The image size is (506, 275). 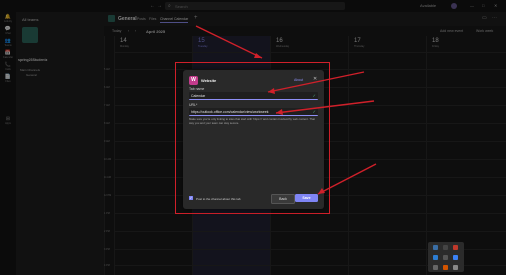 I want to click on arrow-to-url, so click(x=325, y=107).